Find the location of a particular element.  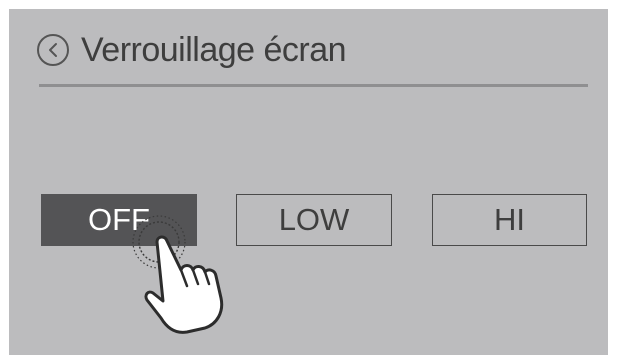

header: Verrouillage écran is located at coordinates (192, 50).